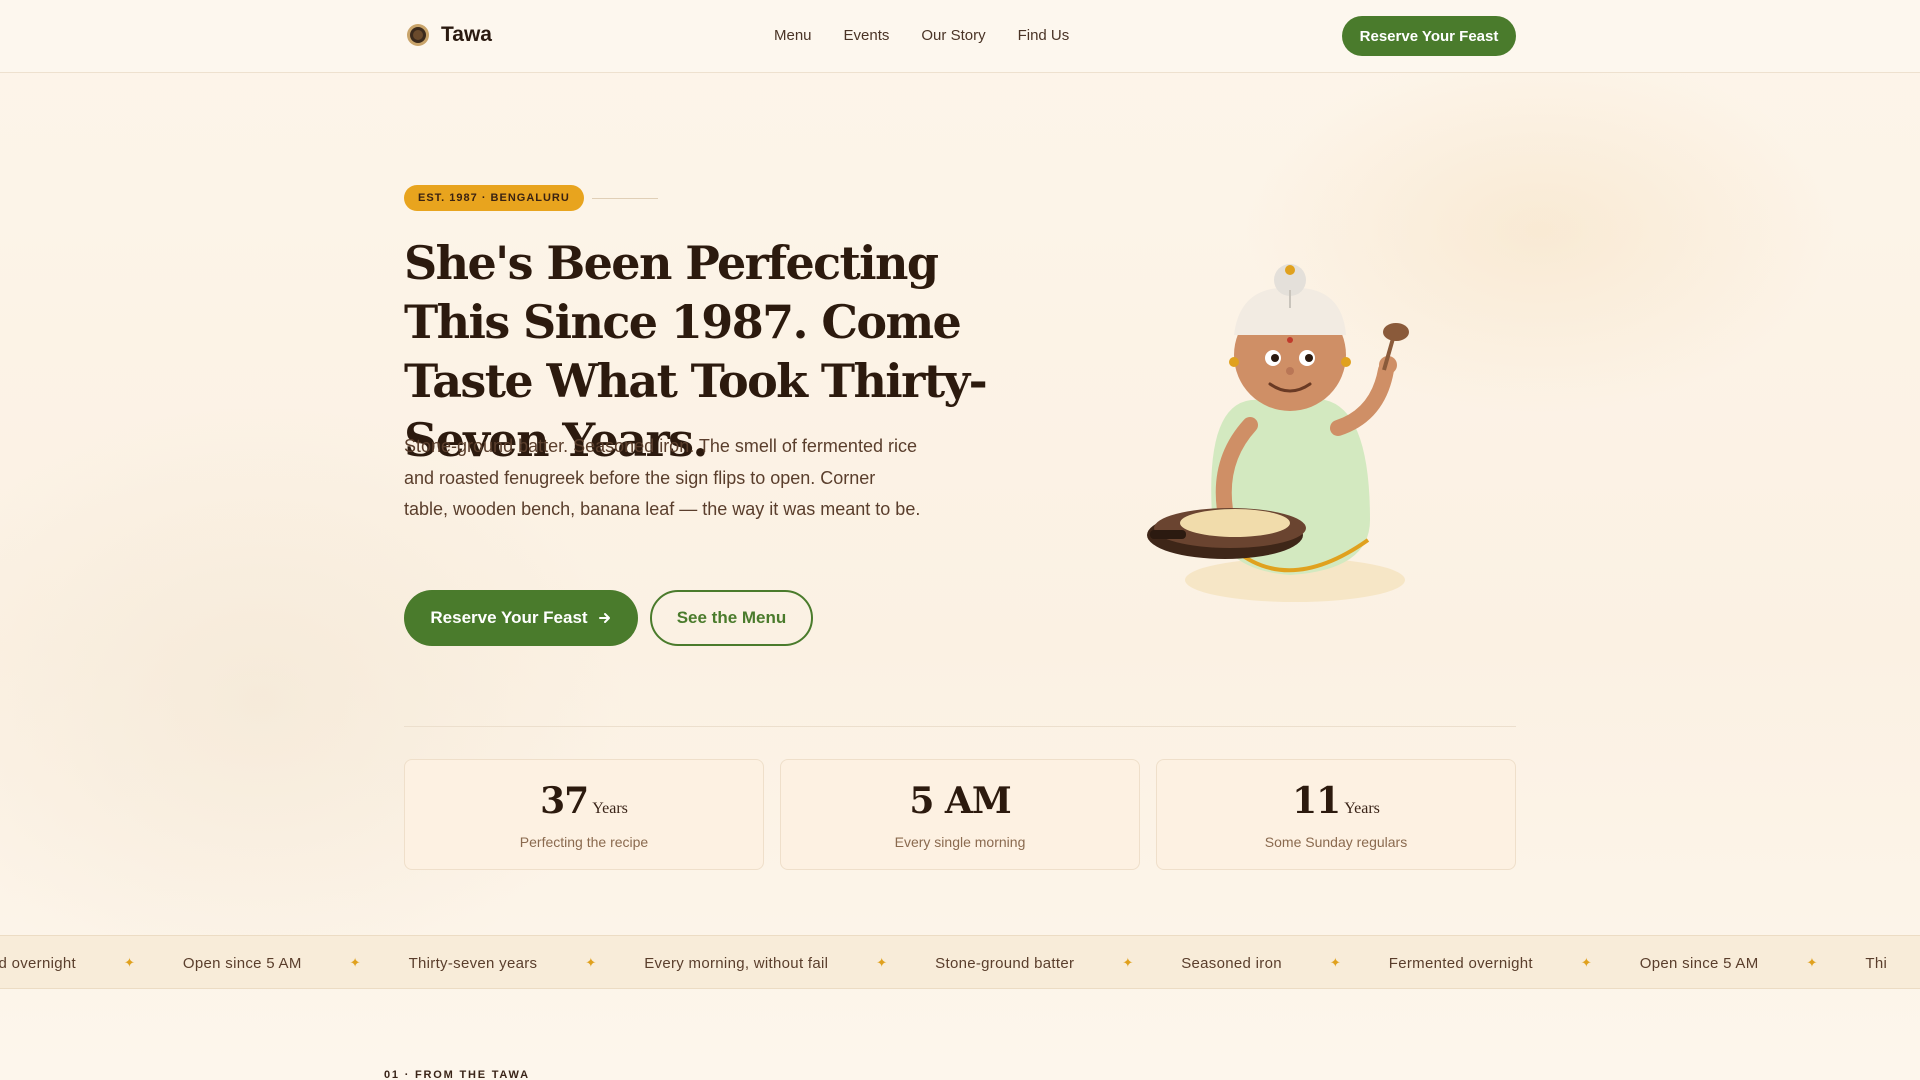 This screenshot has height=1080, width=1920. Describe the element at coordinates (457, 1074) in the screenshot. I see `section-label-from-the-tawa: 01 · FROM THE TAWA` at that location.